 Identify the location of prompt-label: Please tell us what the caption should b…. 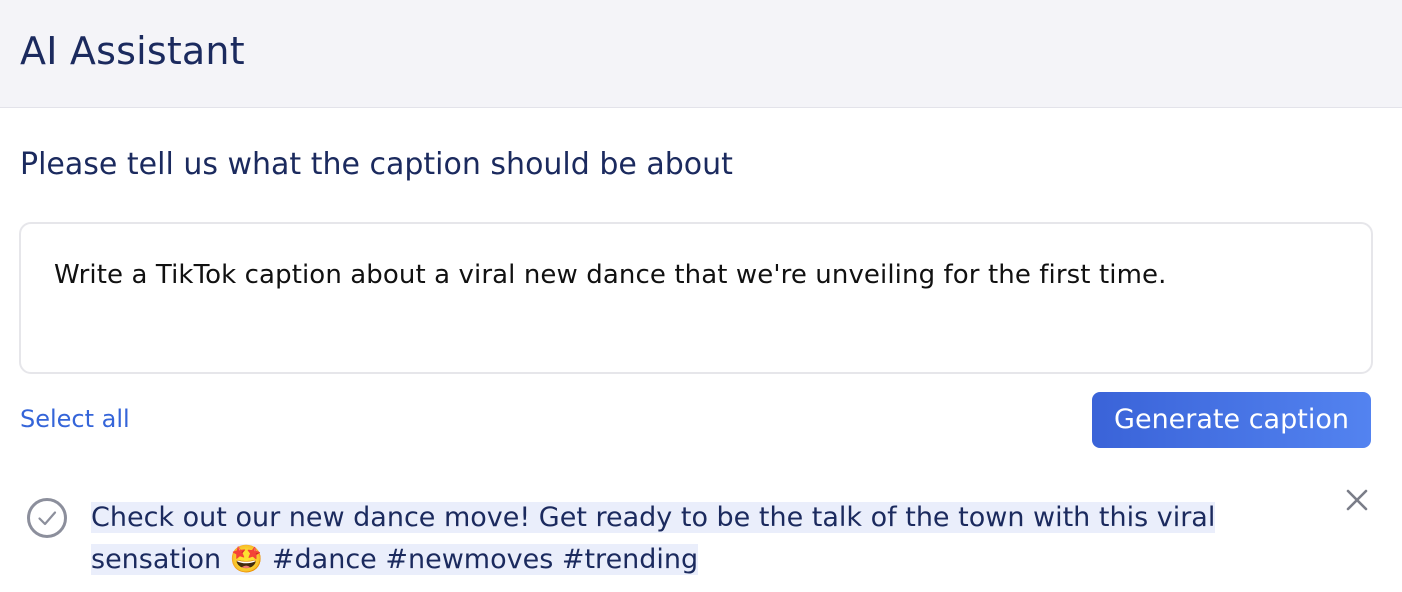
(376, 164).